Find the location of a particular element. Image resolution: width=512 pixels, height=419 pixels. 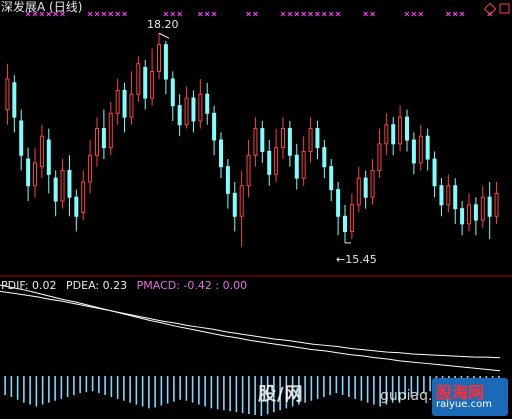

signal-markers is located at coordinates (259, 14).